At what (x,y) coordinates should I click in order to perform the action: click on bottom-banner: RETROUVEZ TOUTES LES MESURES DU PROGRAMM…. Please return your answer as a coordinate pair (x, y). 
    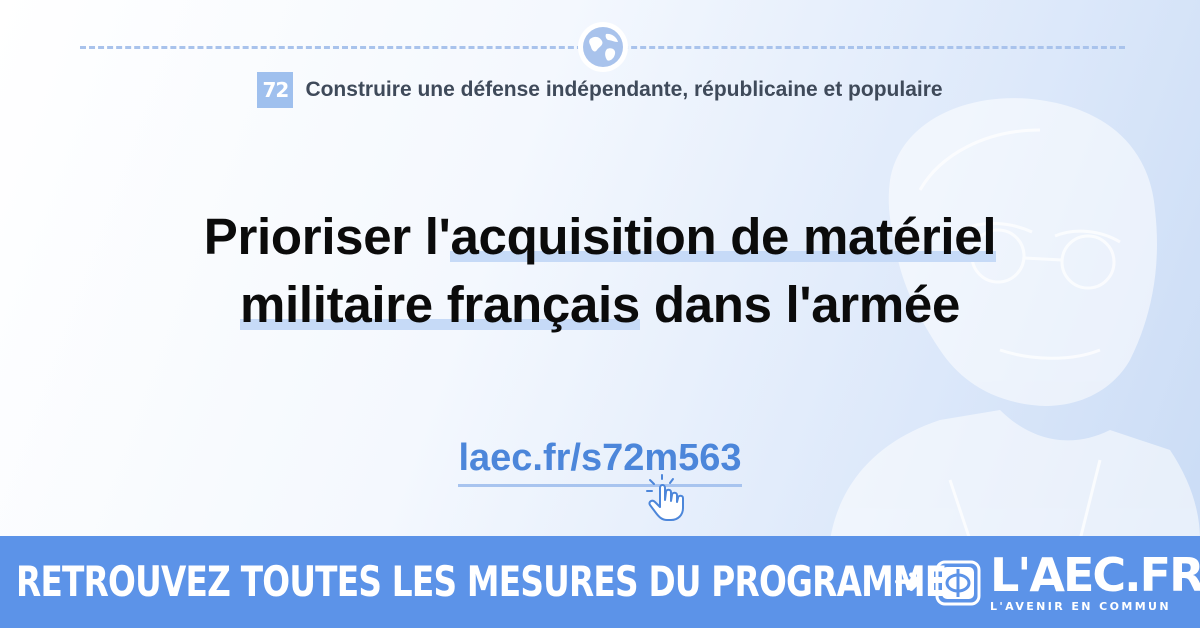
    Looking at the image, I should click on (600, 582).